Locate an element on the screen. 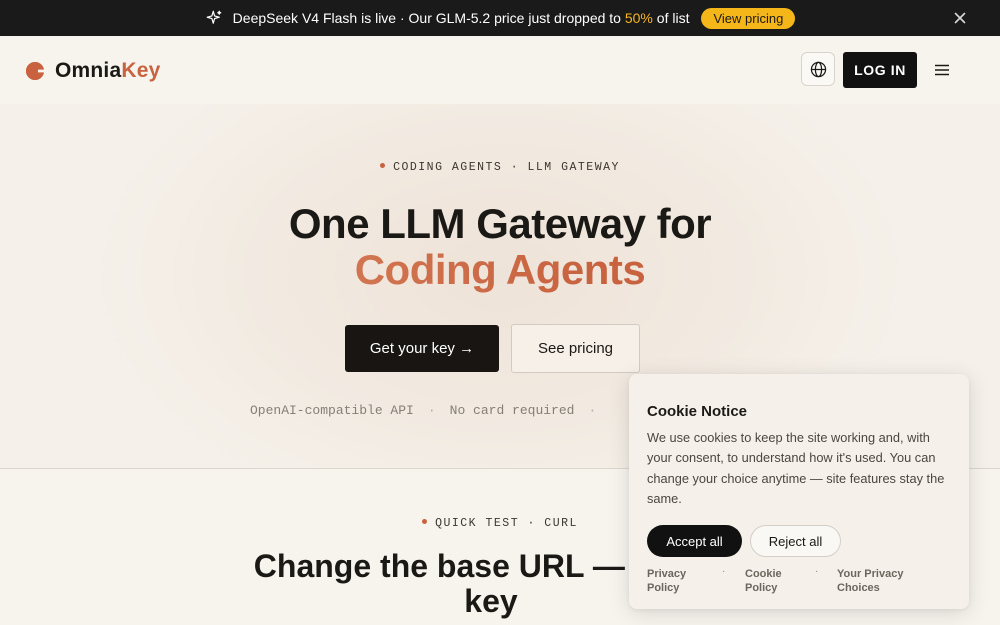 This screenshot has width=1000, height=625. privacy-choices-link: Your Privacy Choices is located at coordinates (870, 581).